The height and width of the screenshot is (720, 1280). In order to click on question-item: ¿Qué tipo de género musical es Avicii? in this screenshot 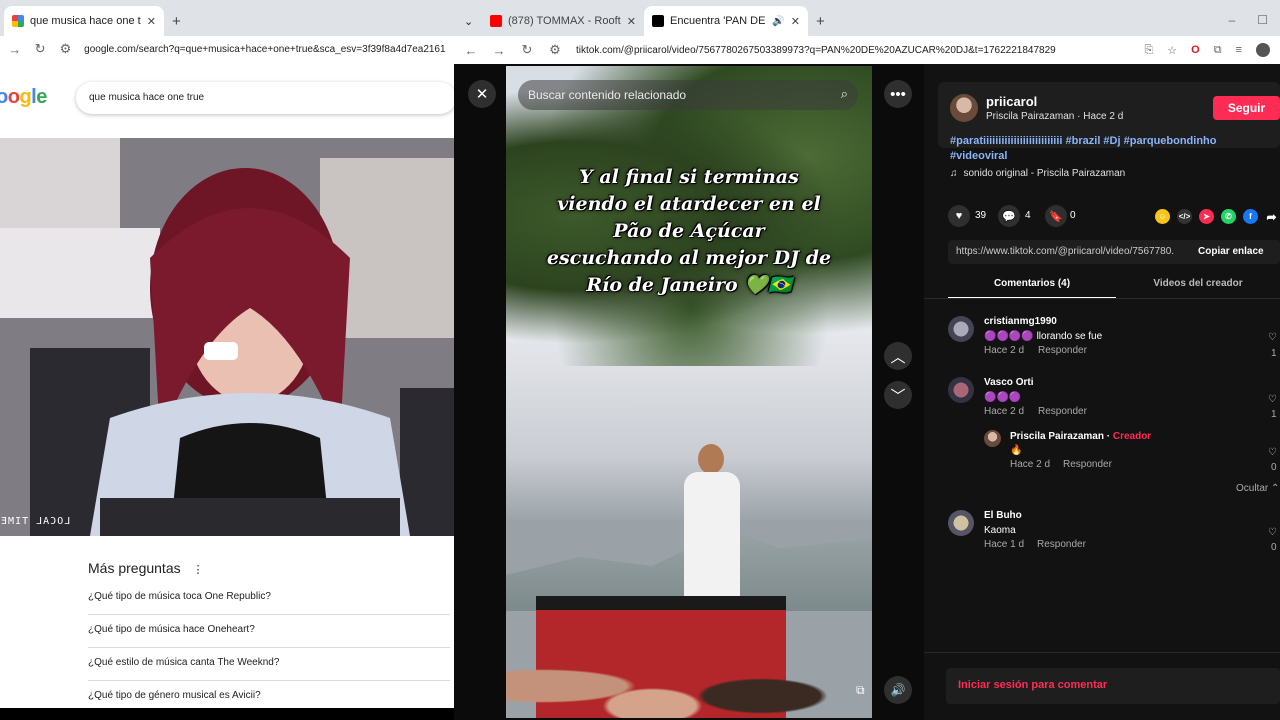, I will do `click(269, 694)`.